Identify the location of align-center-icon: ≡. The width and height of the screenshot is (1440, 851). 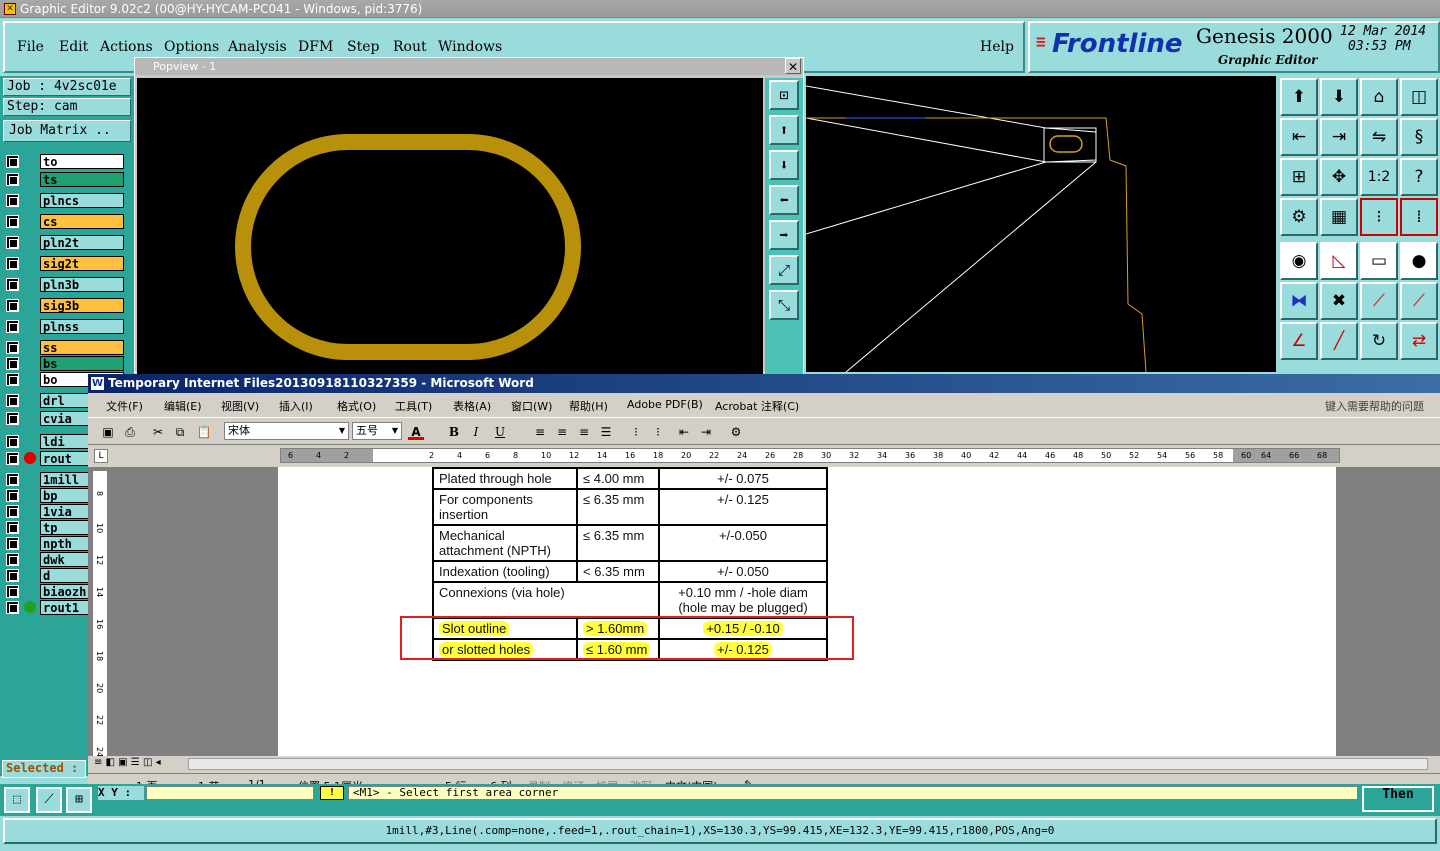
(562, 432).